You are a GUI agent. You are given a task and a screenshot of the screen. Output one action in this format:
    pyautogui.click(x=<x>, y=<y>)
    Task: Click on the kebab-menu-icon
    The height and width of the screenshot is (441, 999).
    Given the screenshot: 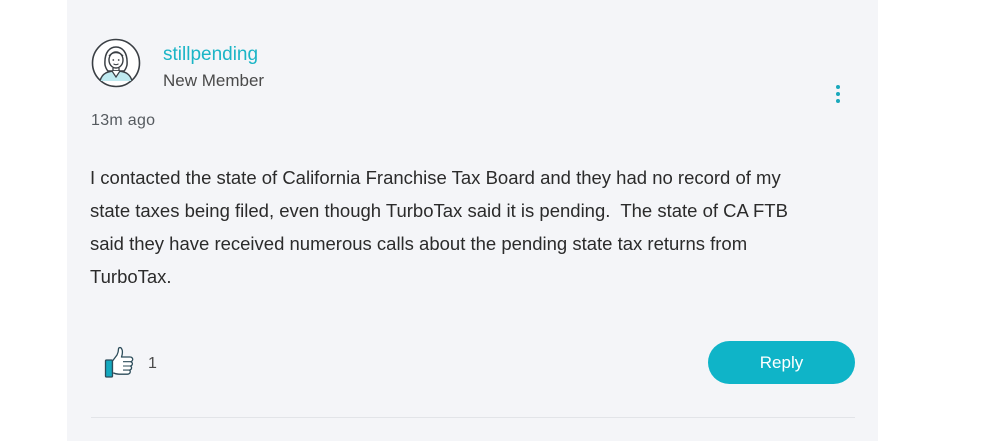 What is the action you would take?
    pyautogui.click(x=838, y=94)
    